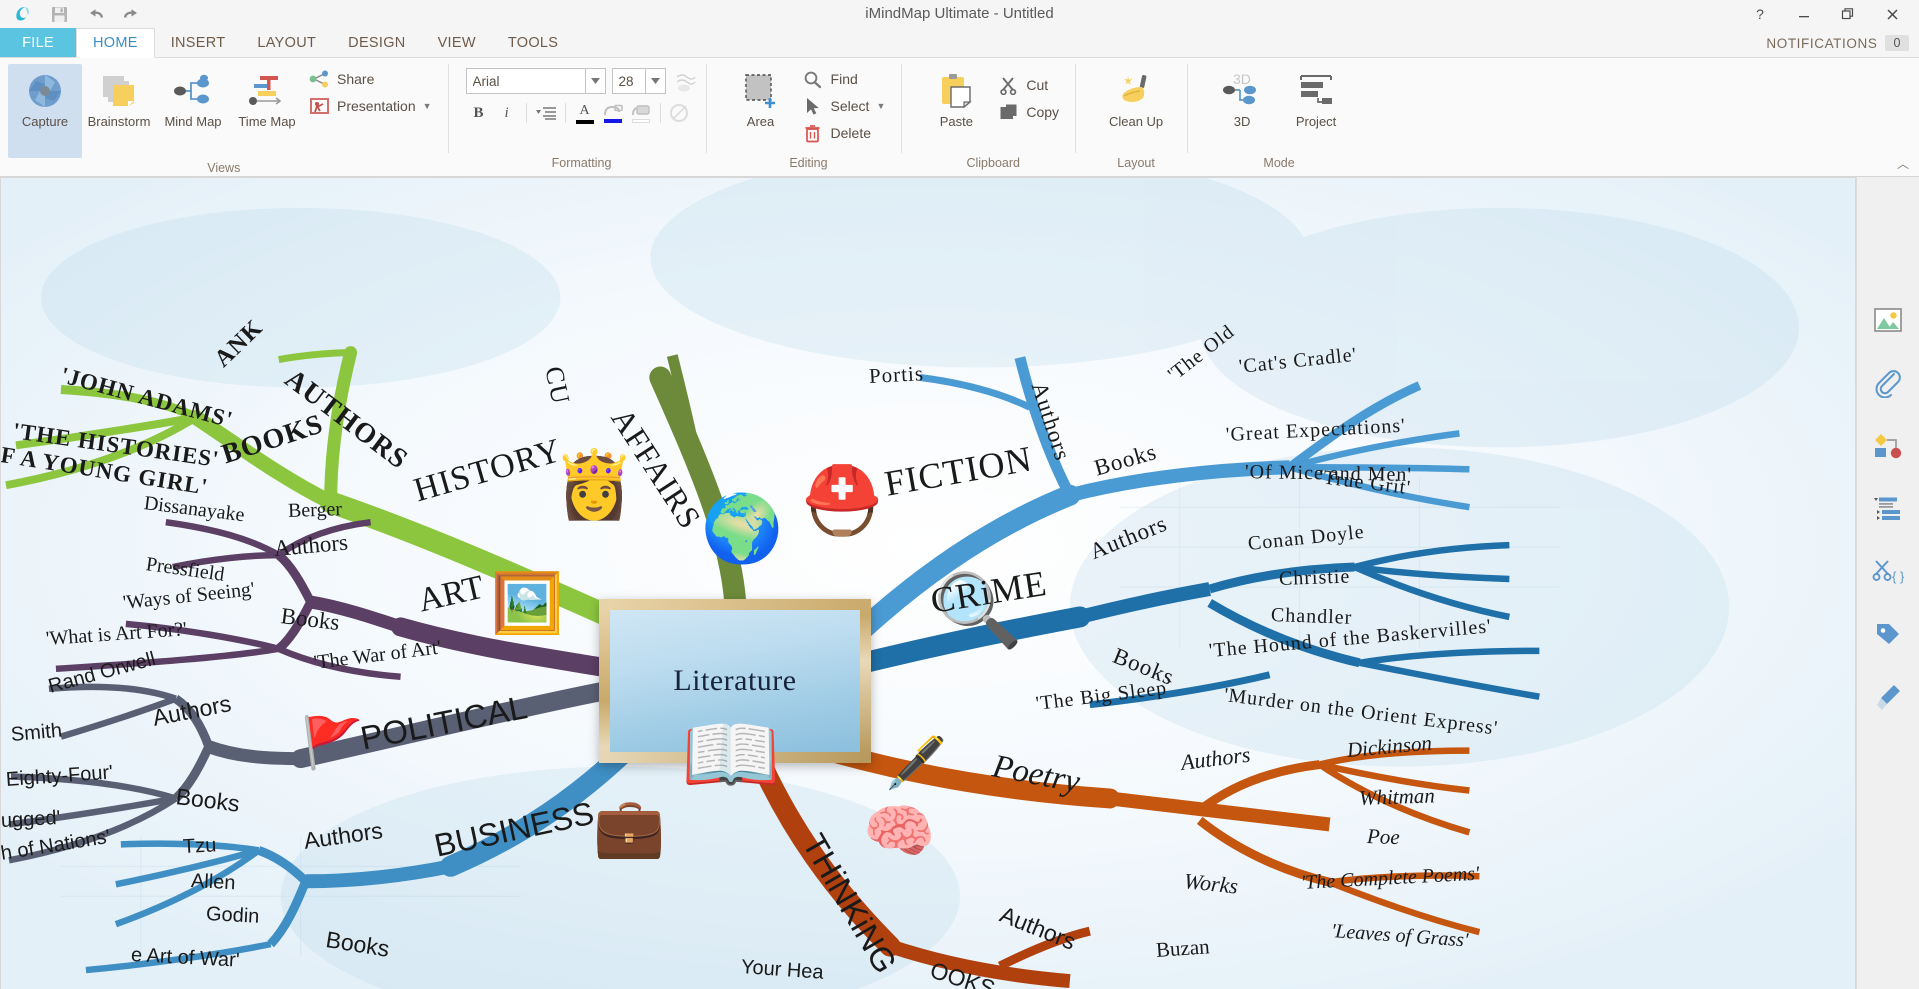  Describe the element at coordinates (507, 113) in the screenshot. I see `italic-button: i` at that location.